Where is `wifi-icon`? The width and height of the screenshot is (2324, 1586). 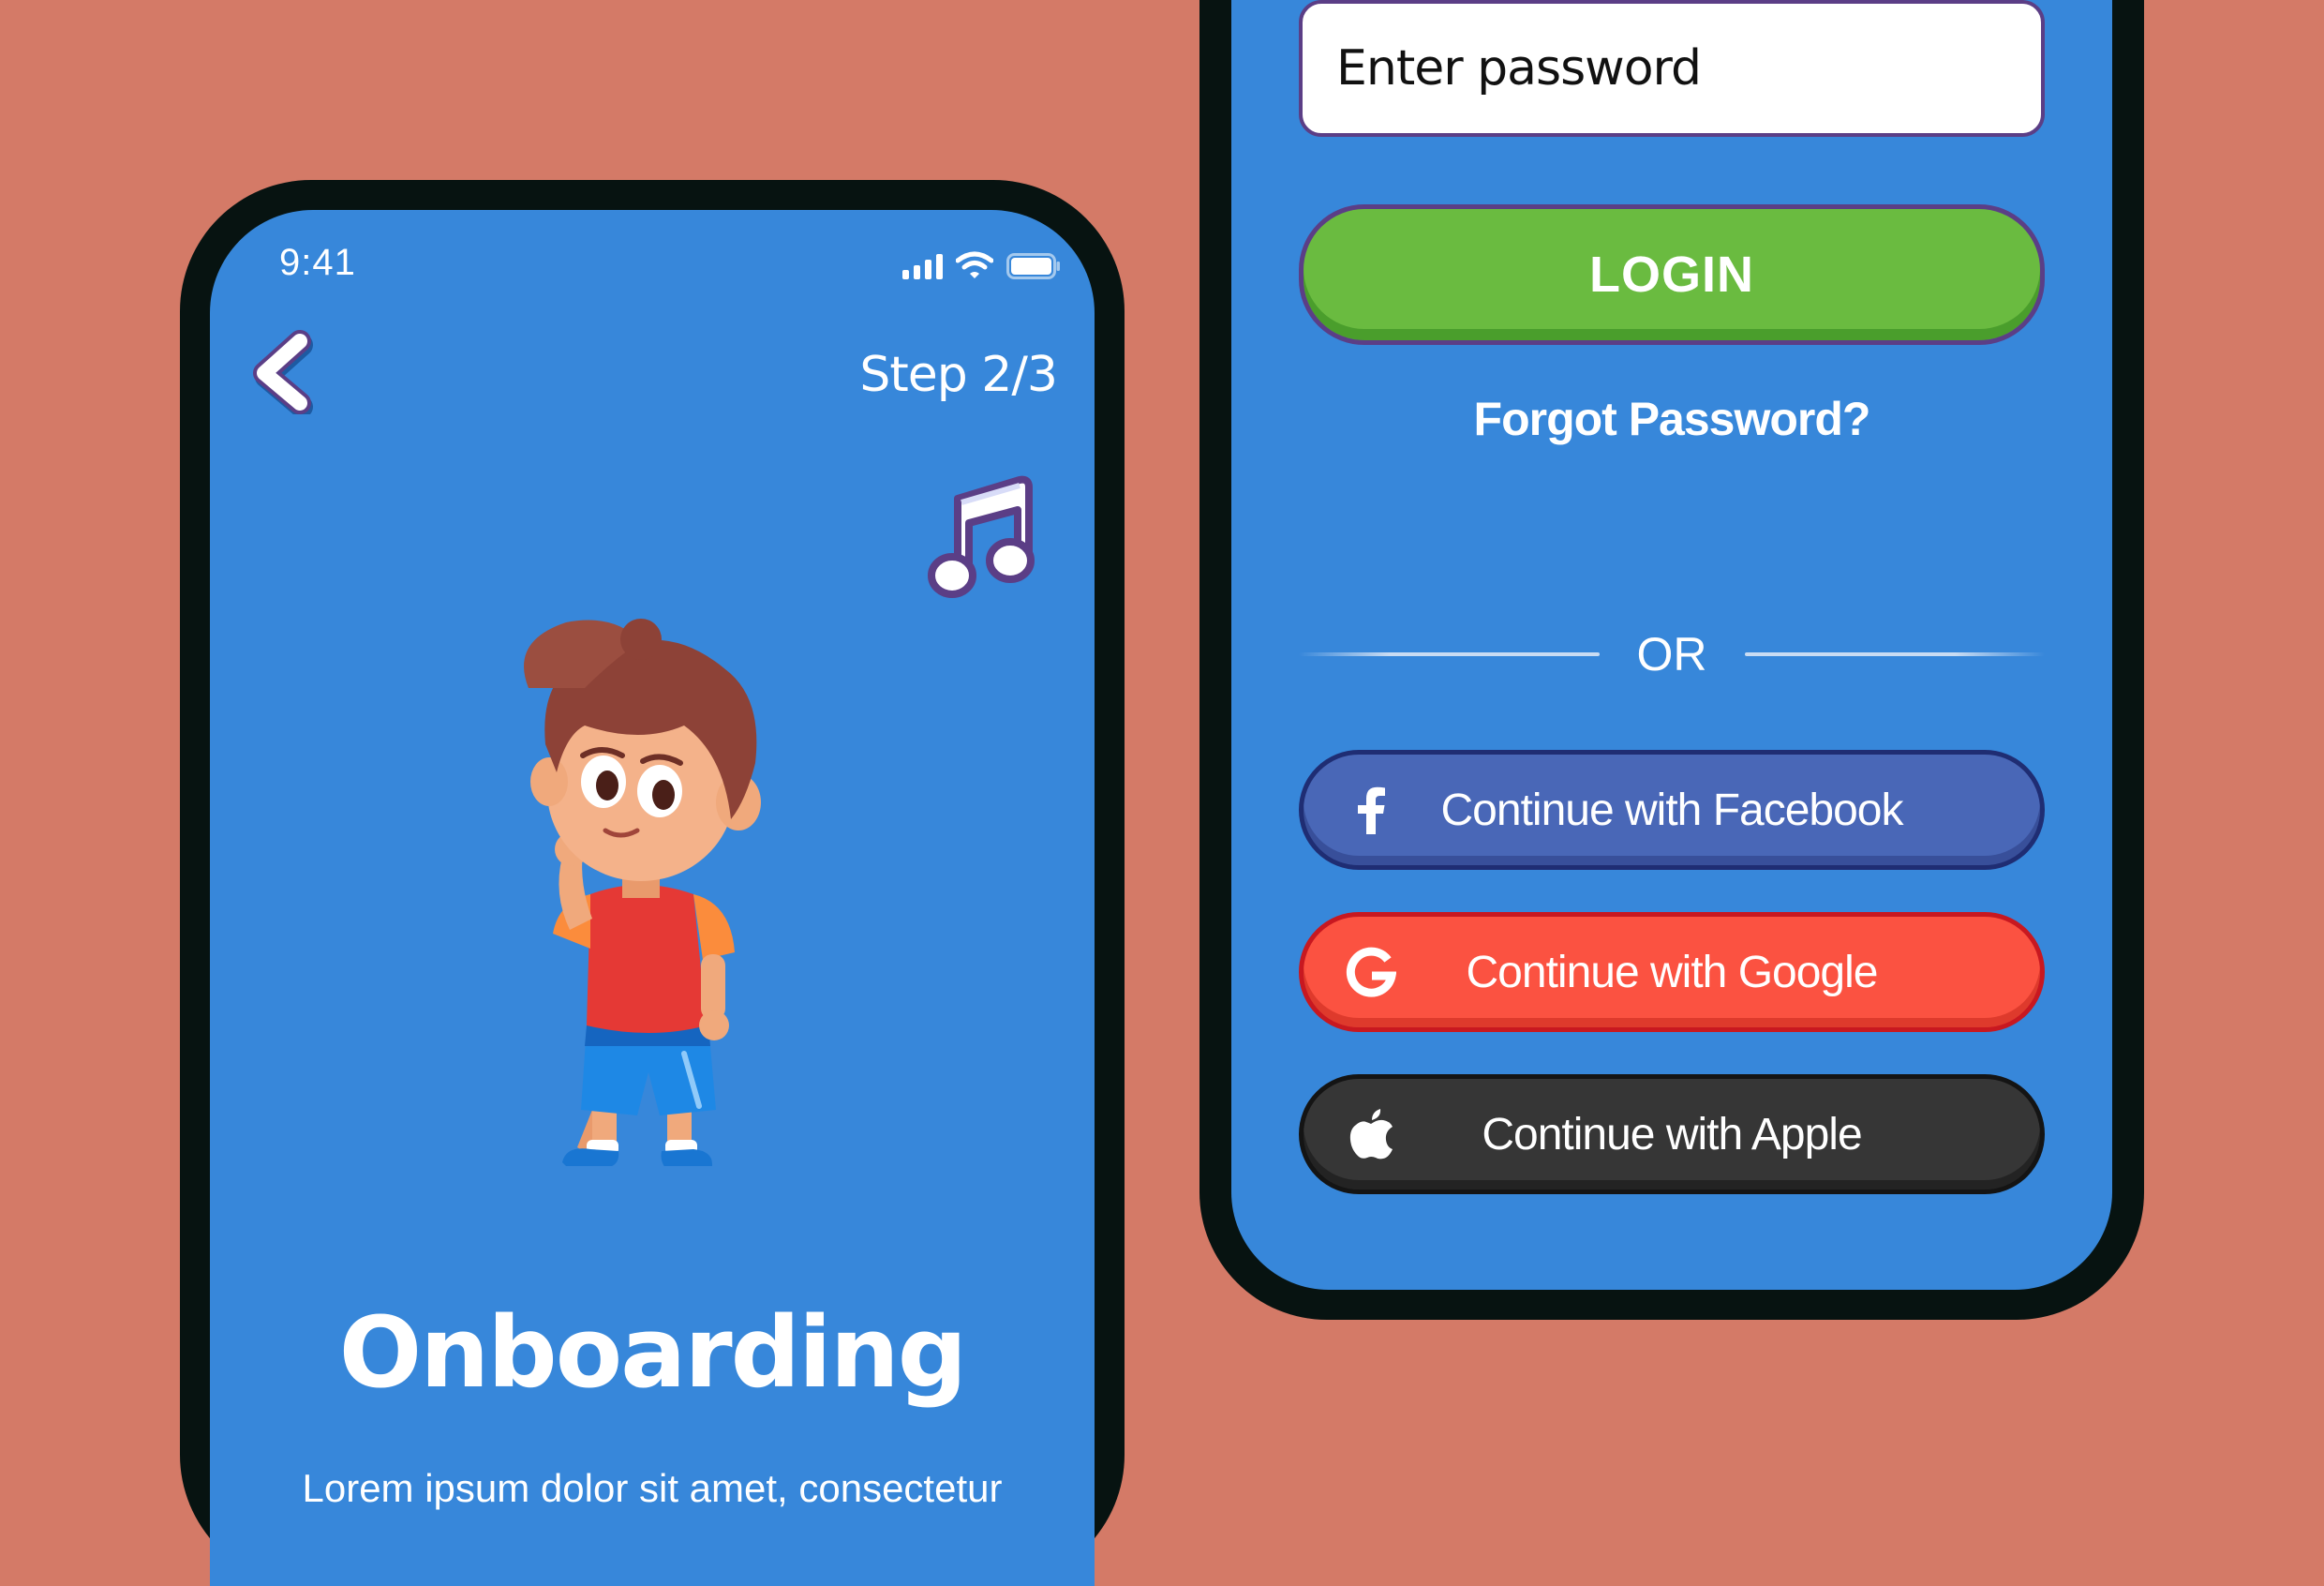 wifi-icon is located at coordinates (975, 265).